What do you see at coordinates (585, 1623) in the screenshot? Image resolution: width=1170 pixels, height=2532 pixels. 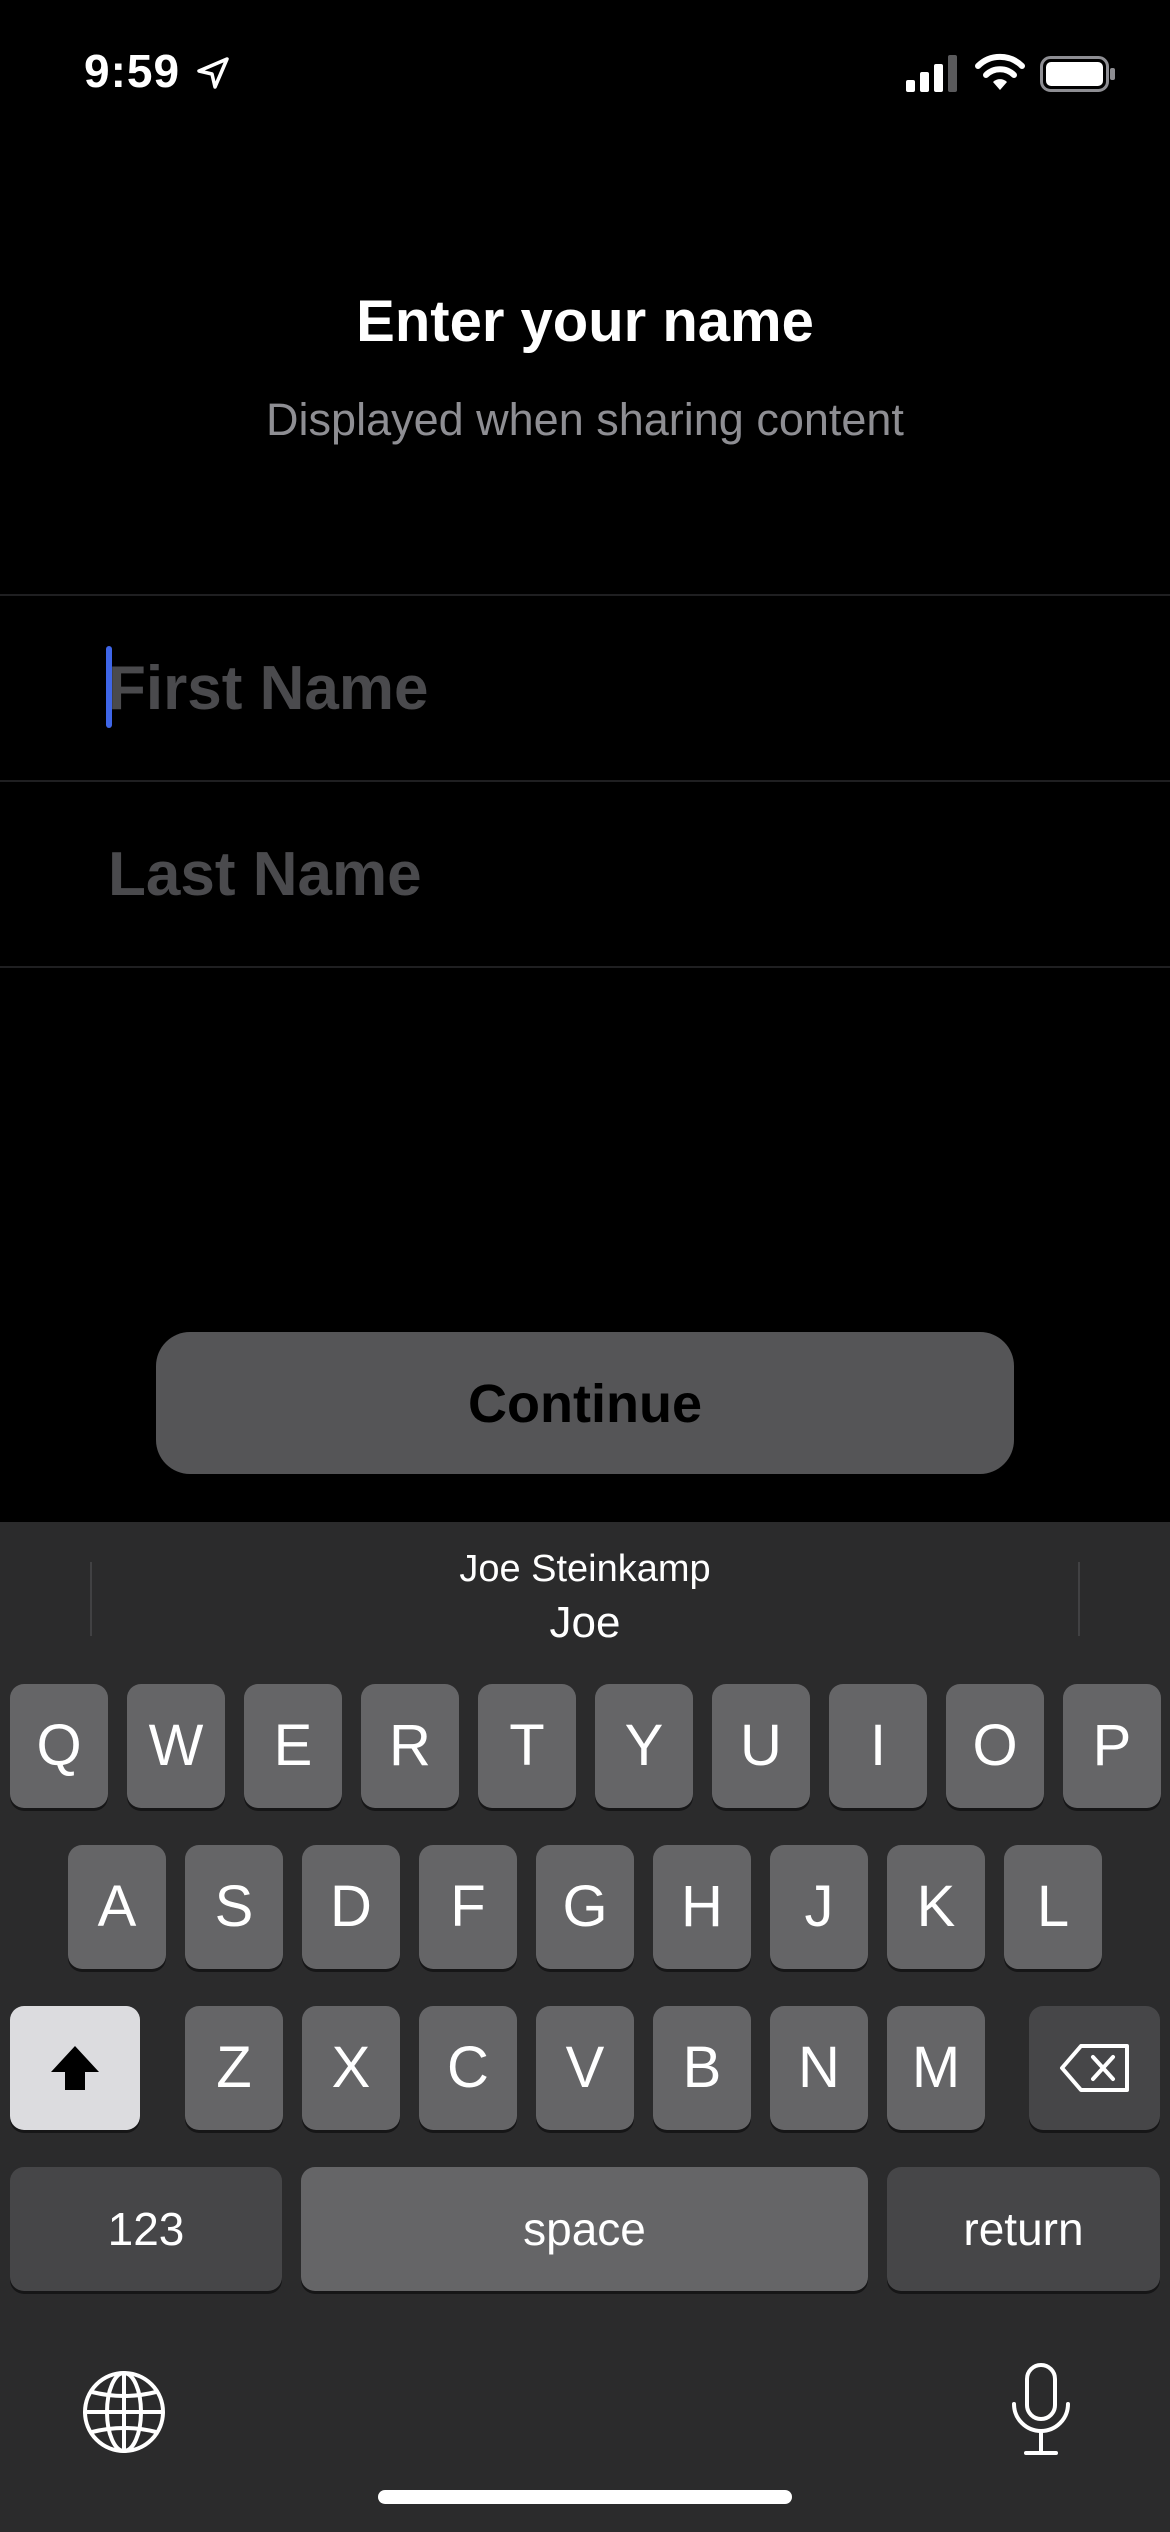 I see `suggestion-name: Joe` at bounding box center [585, 1623].